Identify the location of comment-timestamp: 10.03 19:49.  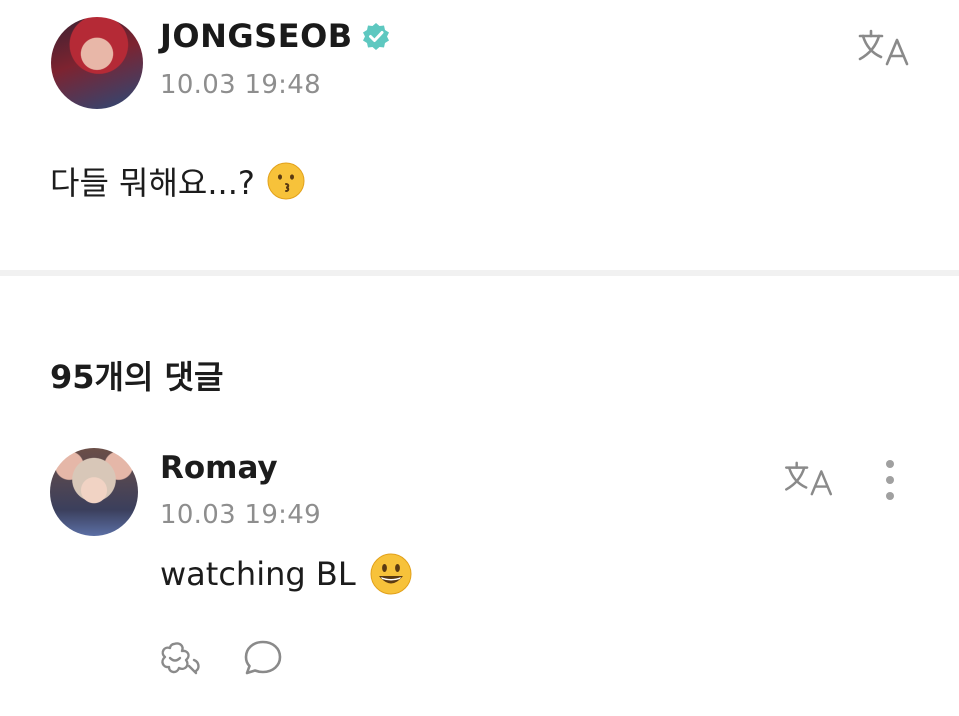
(240, 515).